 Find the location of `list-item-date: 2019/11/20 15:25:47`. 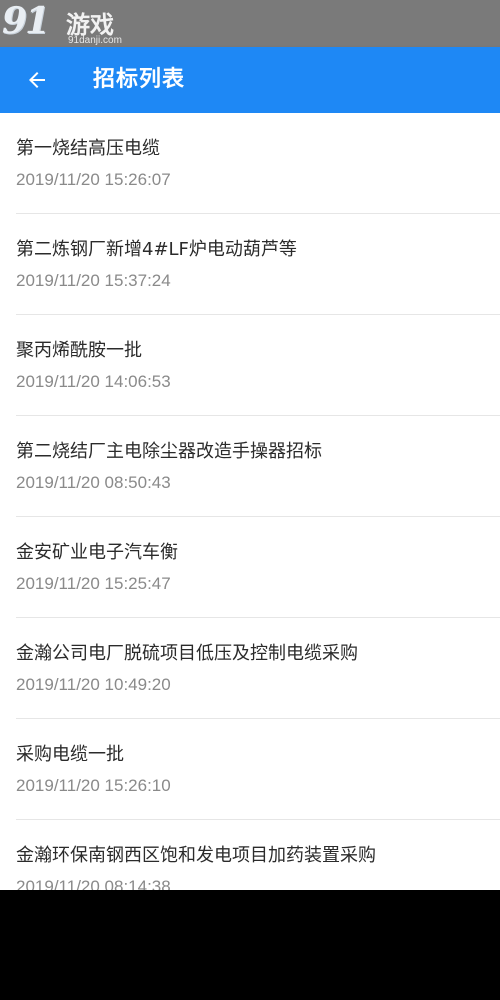

list-item-date: 2019/11/20 15:25:47 is located at coordinates (93, 583).